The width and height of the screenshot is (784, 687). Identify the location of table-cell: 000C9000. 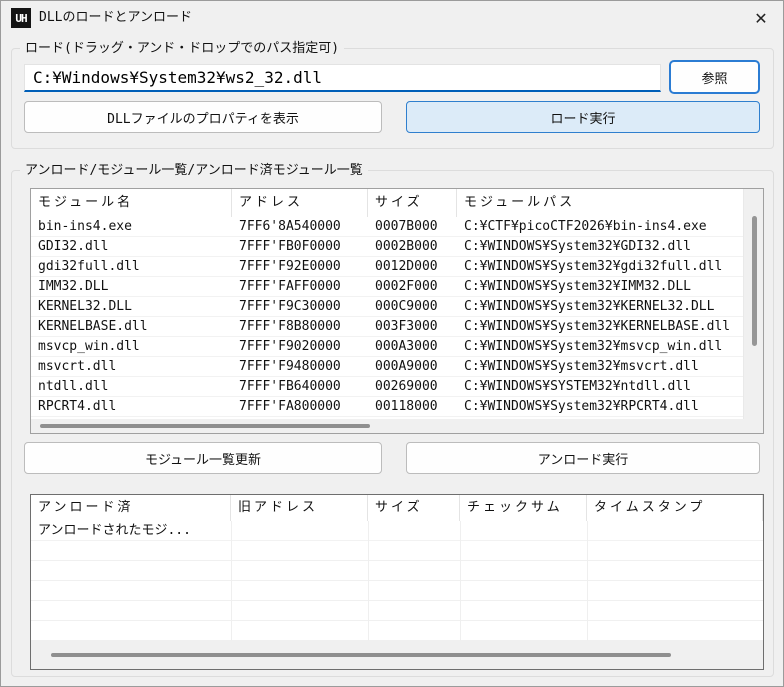
(406, 306).